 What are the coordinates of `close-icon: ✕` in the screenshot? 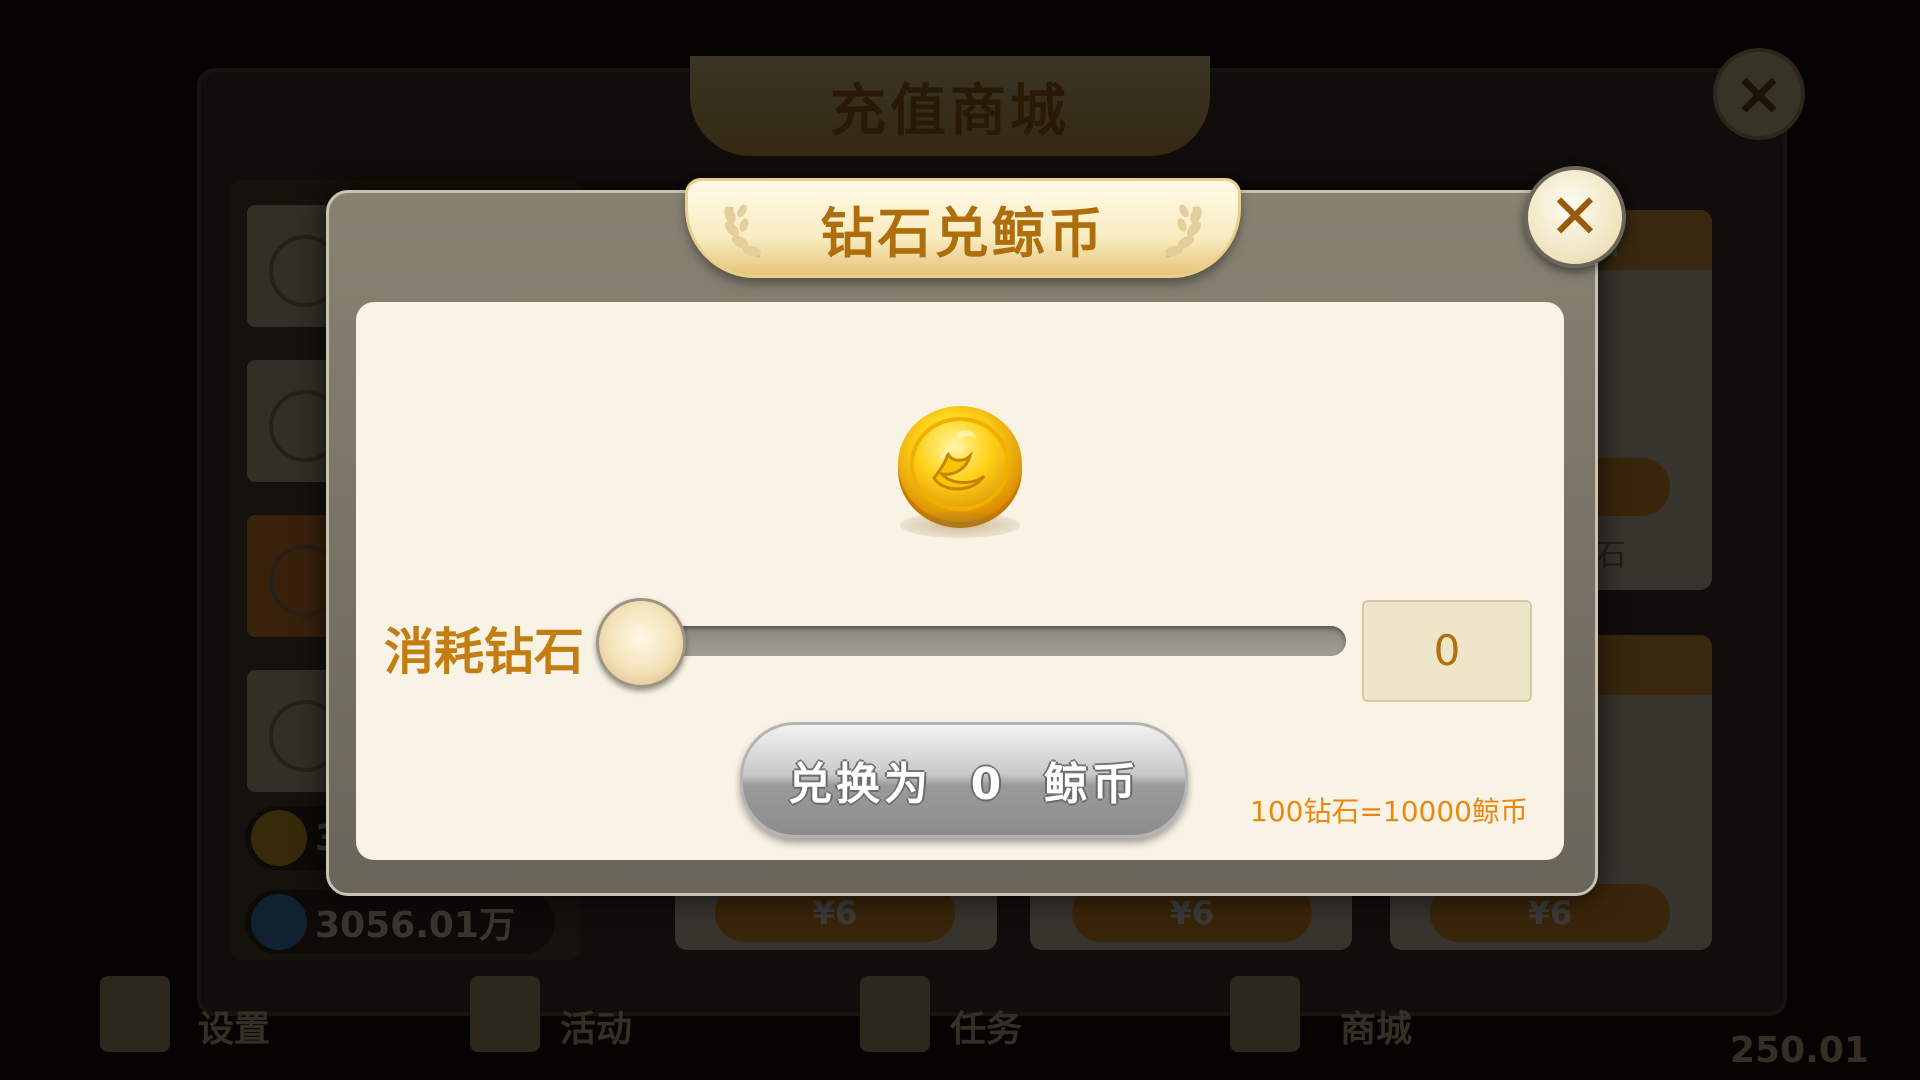 It's located at (1575, 216).